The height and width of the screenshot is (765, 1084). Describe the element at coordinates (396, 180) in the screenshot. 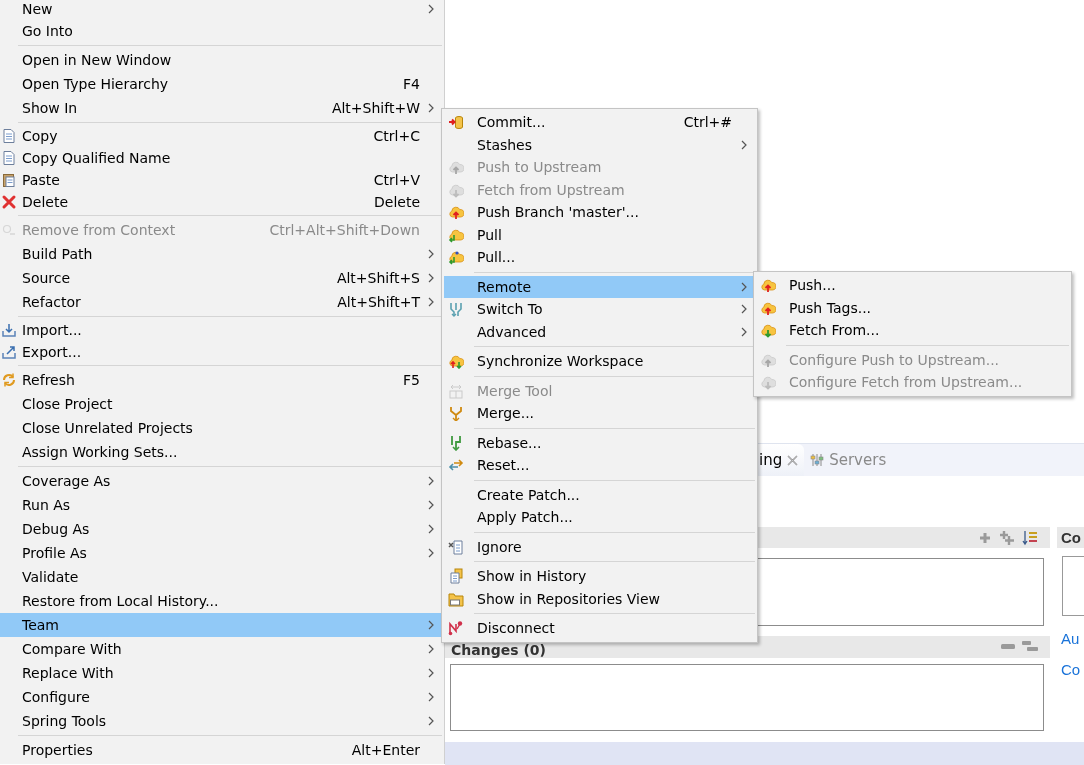

I see `shortcut-label: Ctrl+V` at that location.